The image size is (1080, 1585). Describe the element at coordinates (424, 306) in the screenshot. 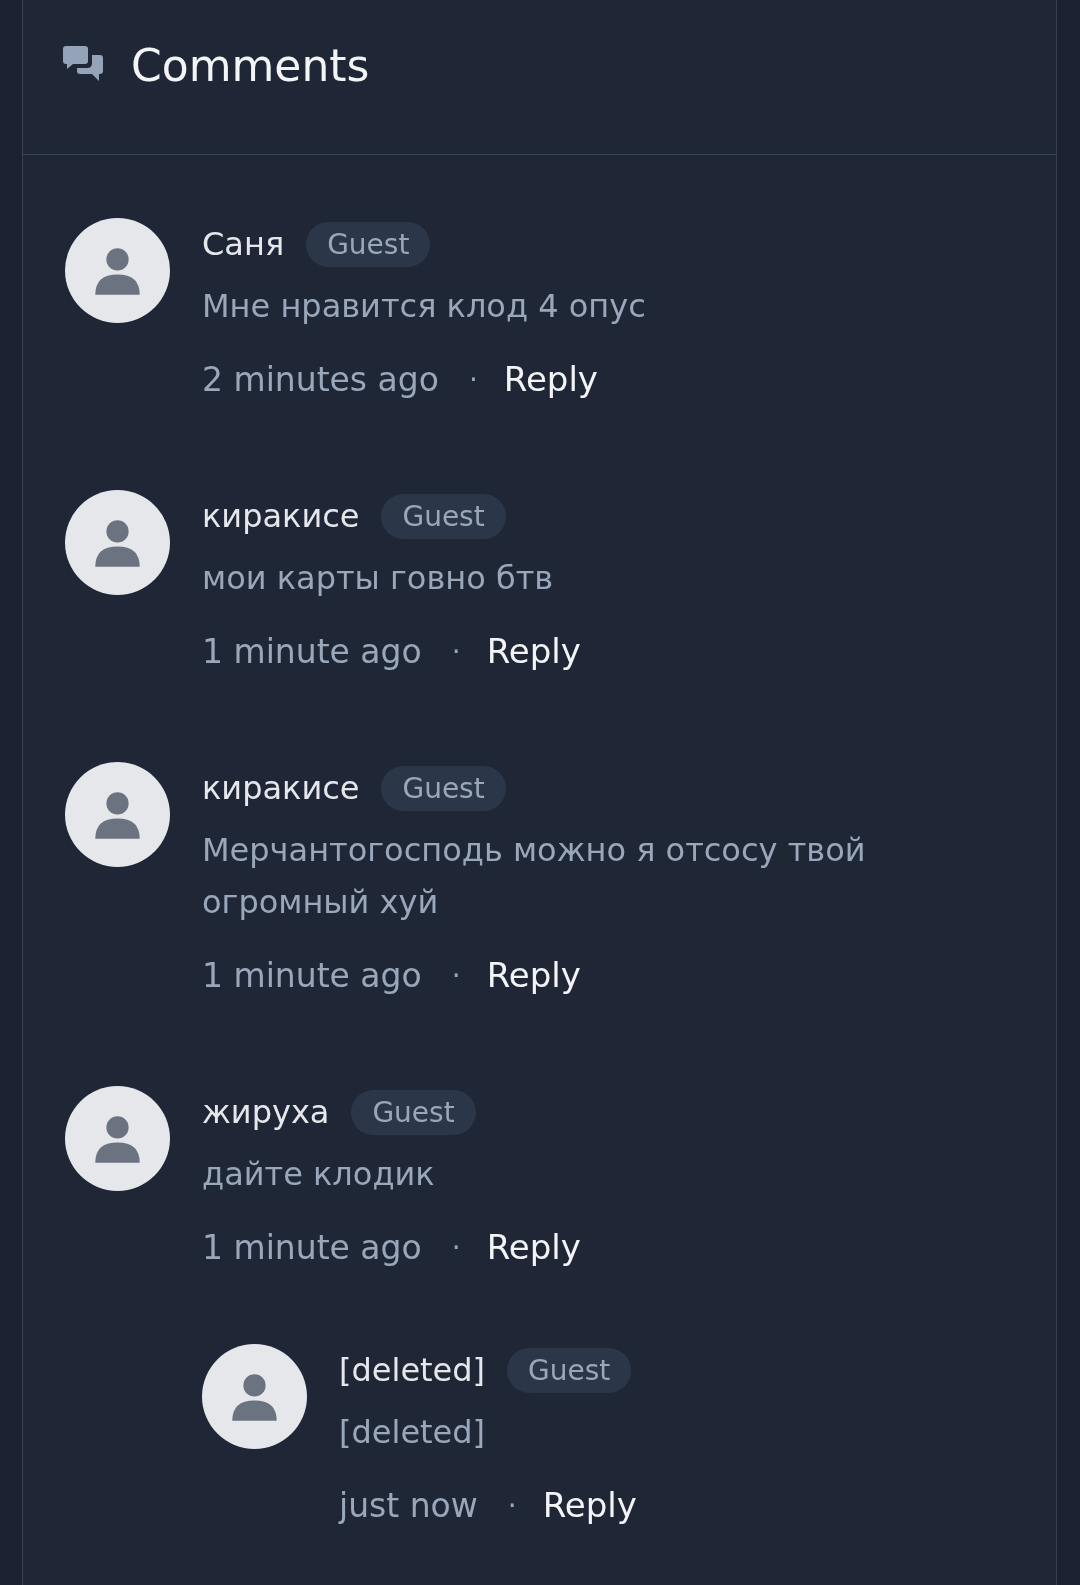

I see `comment-text: Мне нравится клод 4 опус` at that location.